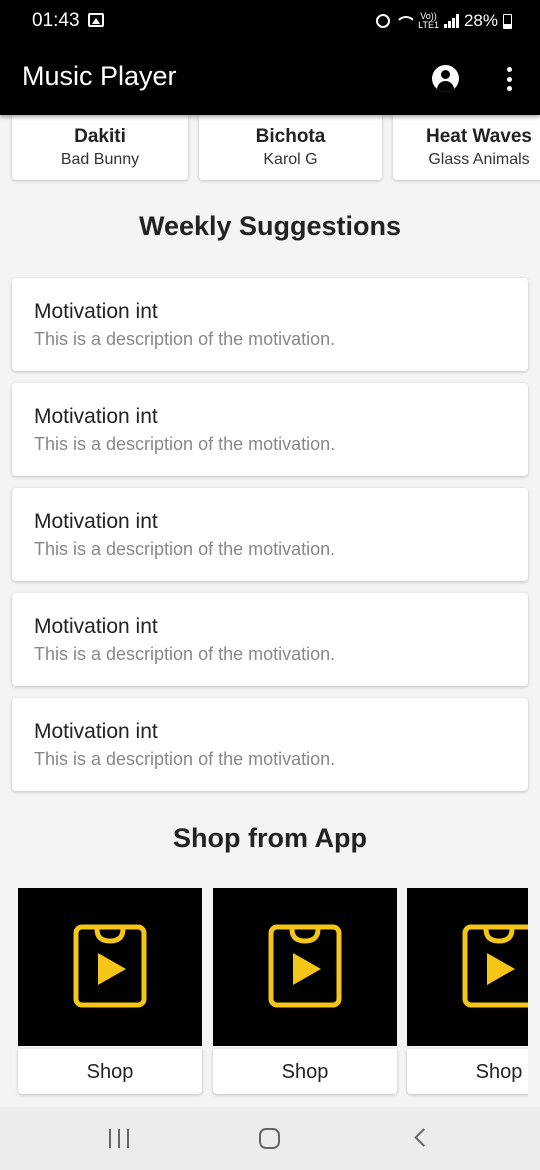  I want to click on home-icon, so click(269, 1138).